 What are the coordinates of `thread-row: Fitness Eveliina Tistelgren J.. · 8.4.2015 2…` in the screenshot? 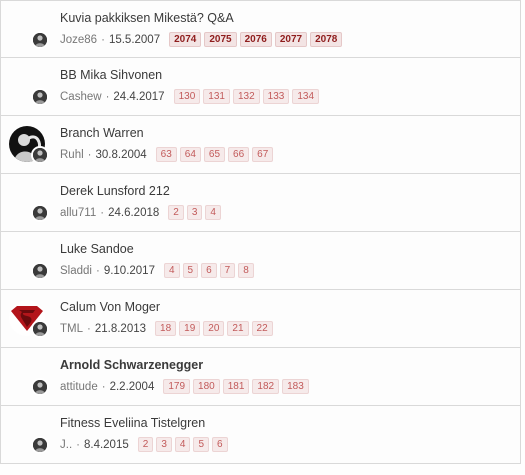 It's located at (260, 435).